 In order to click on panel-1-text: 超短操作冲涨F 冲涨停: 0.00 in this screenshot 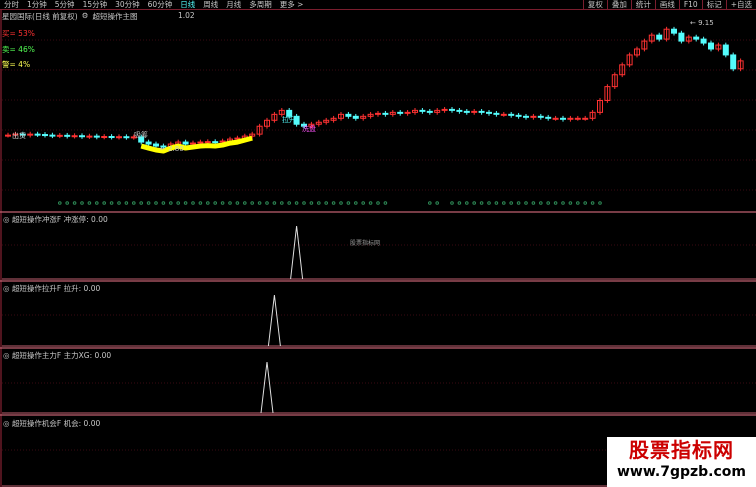, I will do `click(59, 219)`.